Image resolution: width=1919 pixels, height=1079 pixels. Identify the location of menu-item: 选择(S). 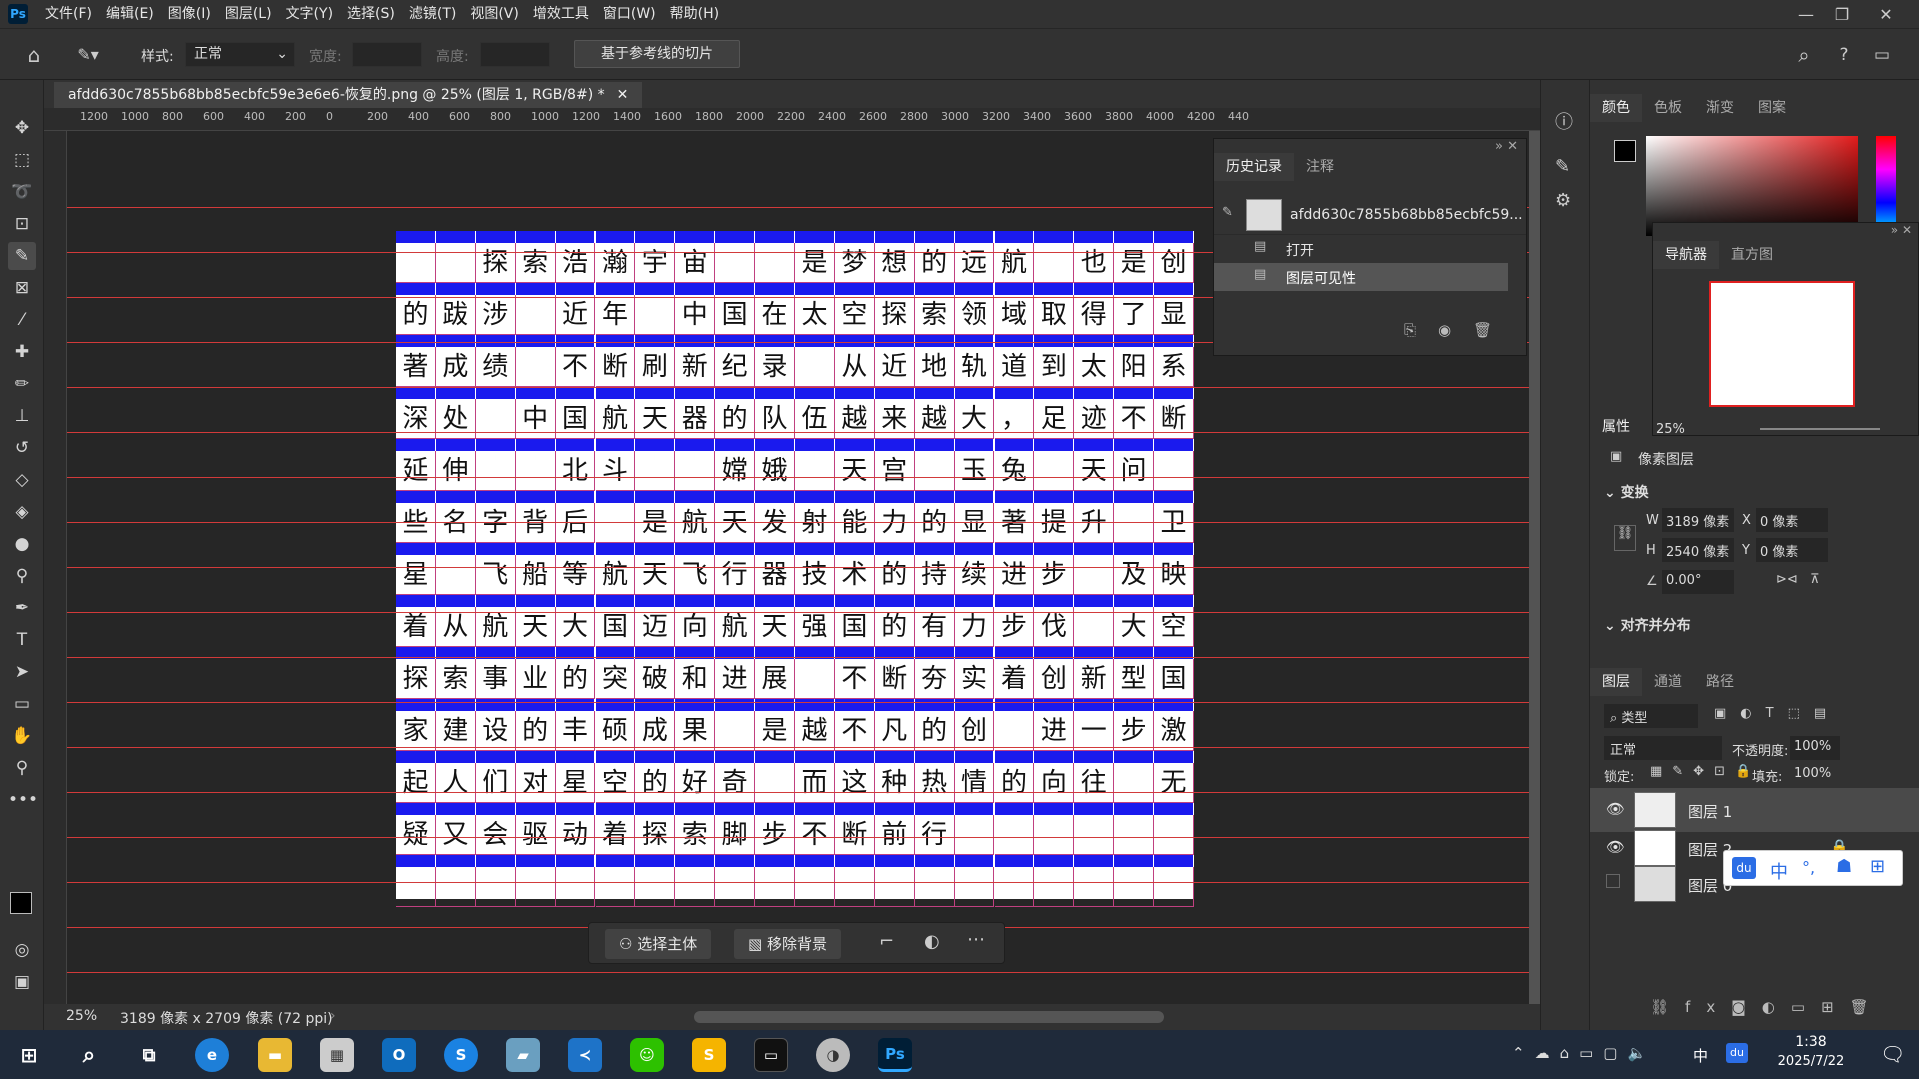
(371, 14).